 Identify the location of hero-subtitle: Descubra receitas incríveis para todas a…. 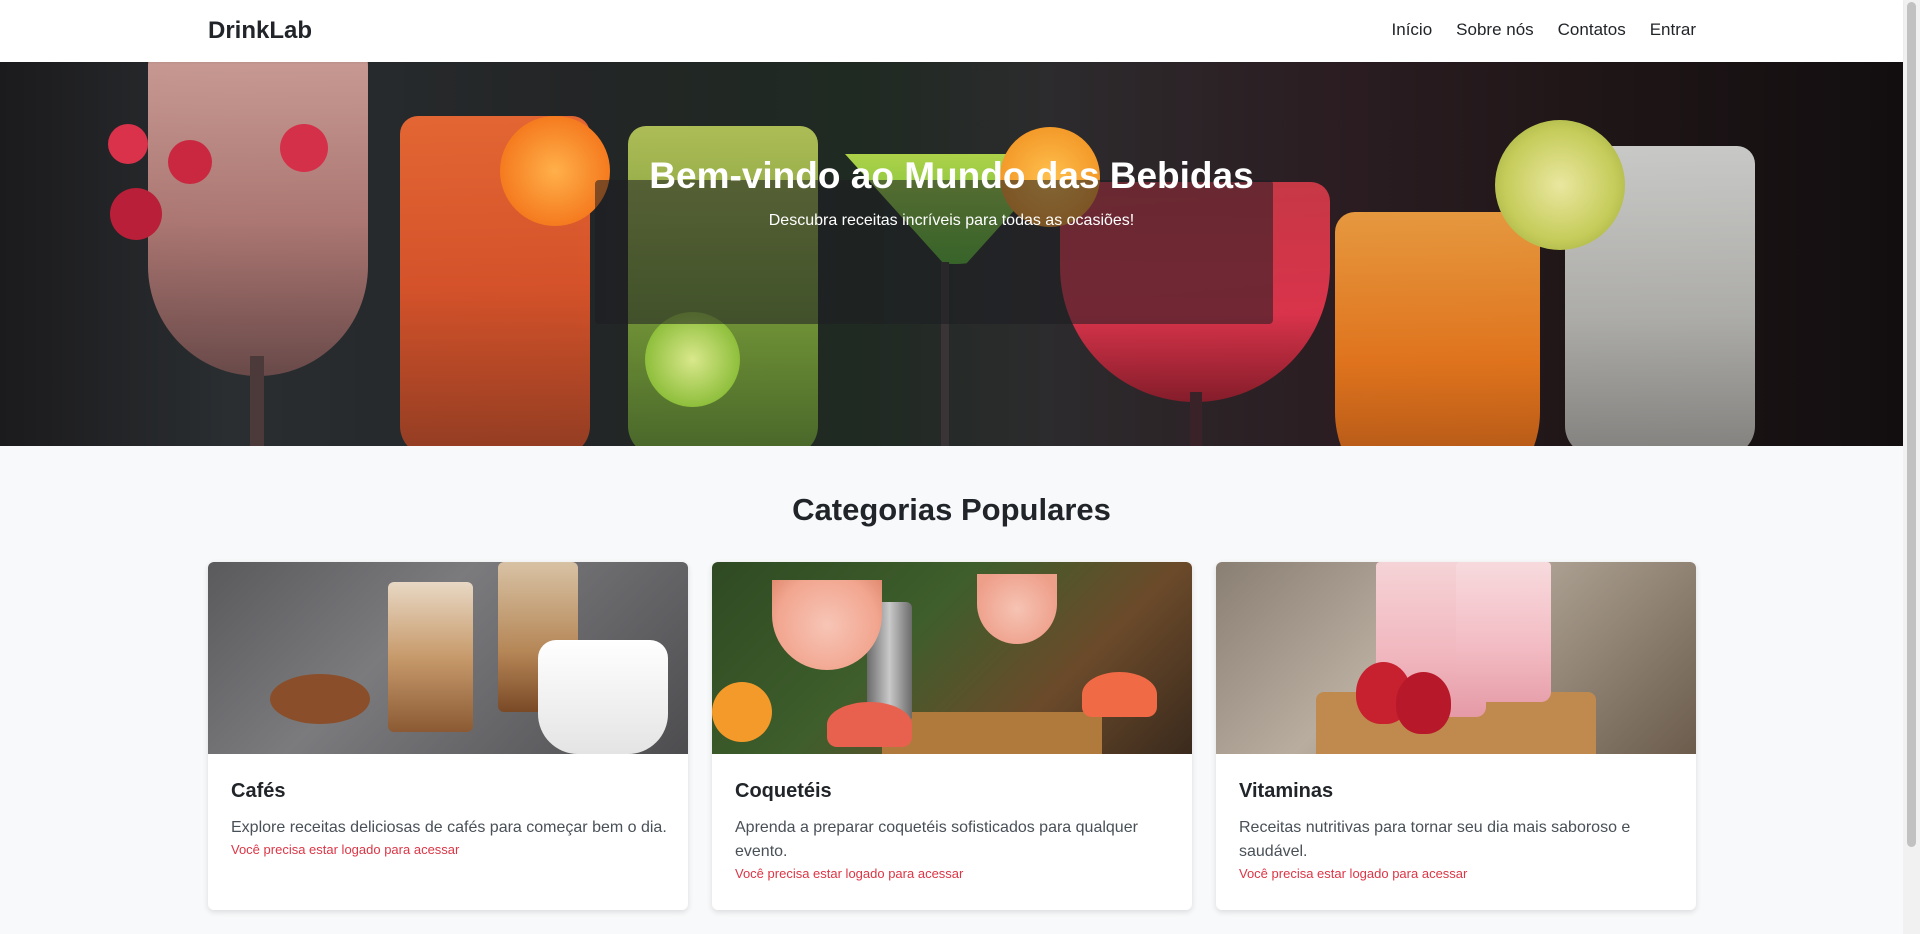
(951, 220).